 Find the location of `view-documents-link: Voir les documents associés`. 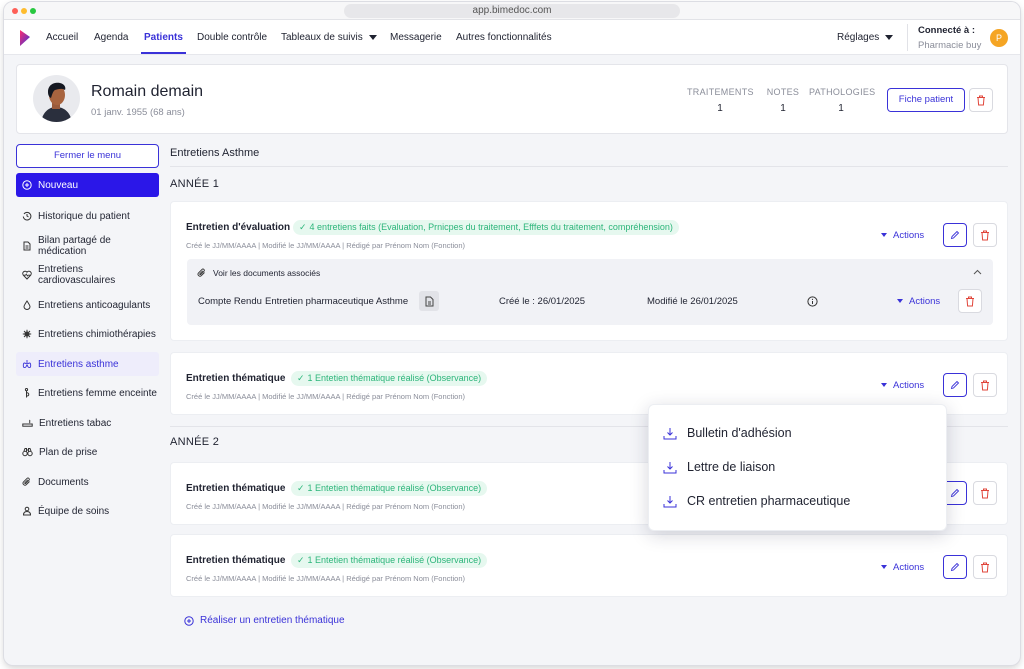

view-documents-link: Voir les documents associés is located at coordinates (258, 273).